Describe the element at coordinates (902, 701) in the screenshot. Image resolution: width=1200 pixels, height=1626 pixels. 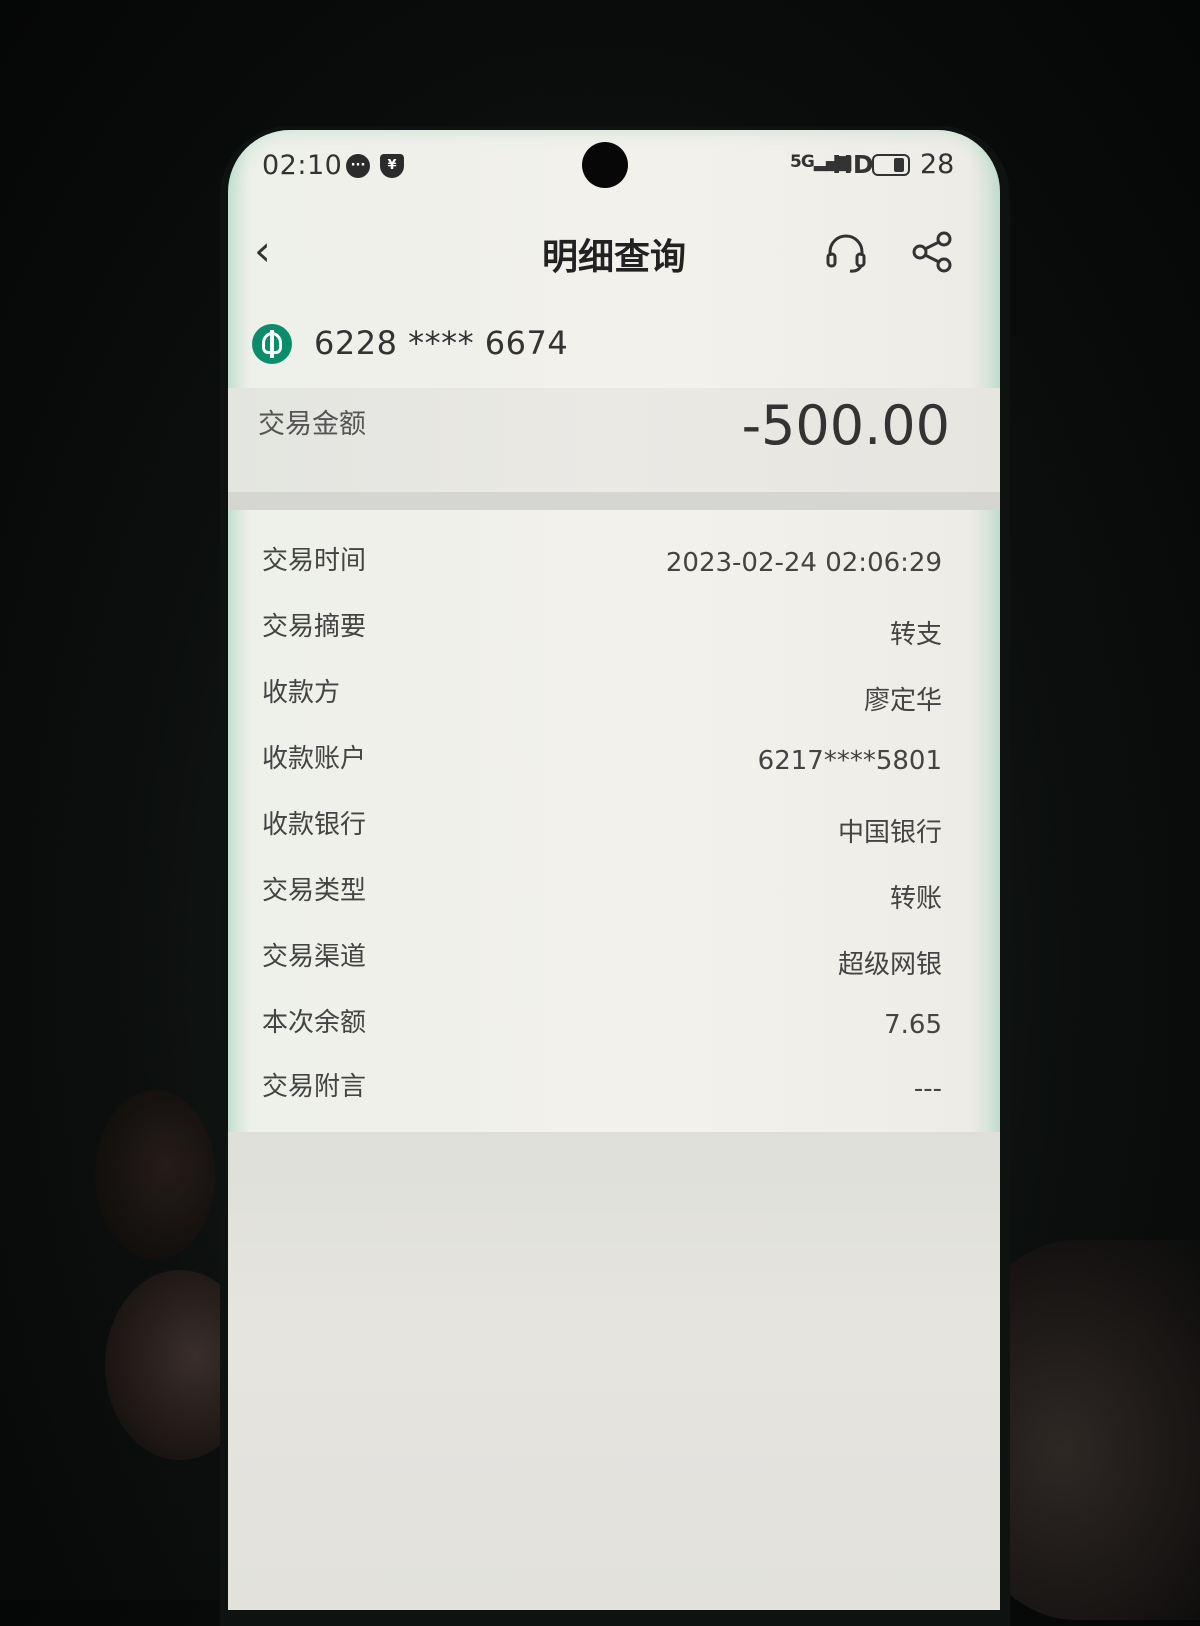
I see `detail-value: 廖定华` at that location.